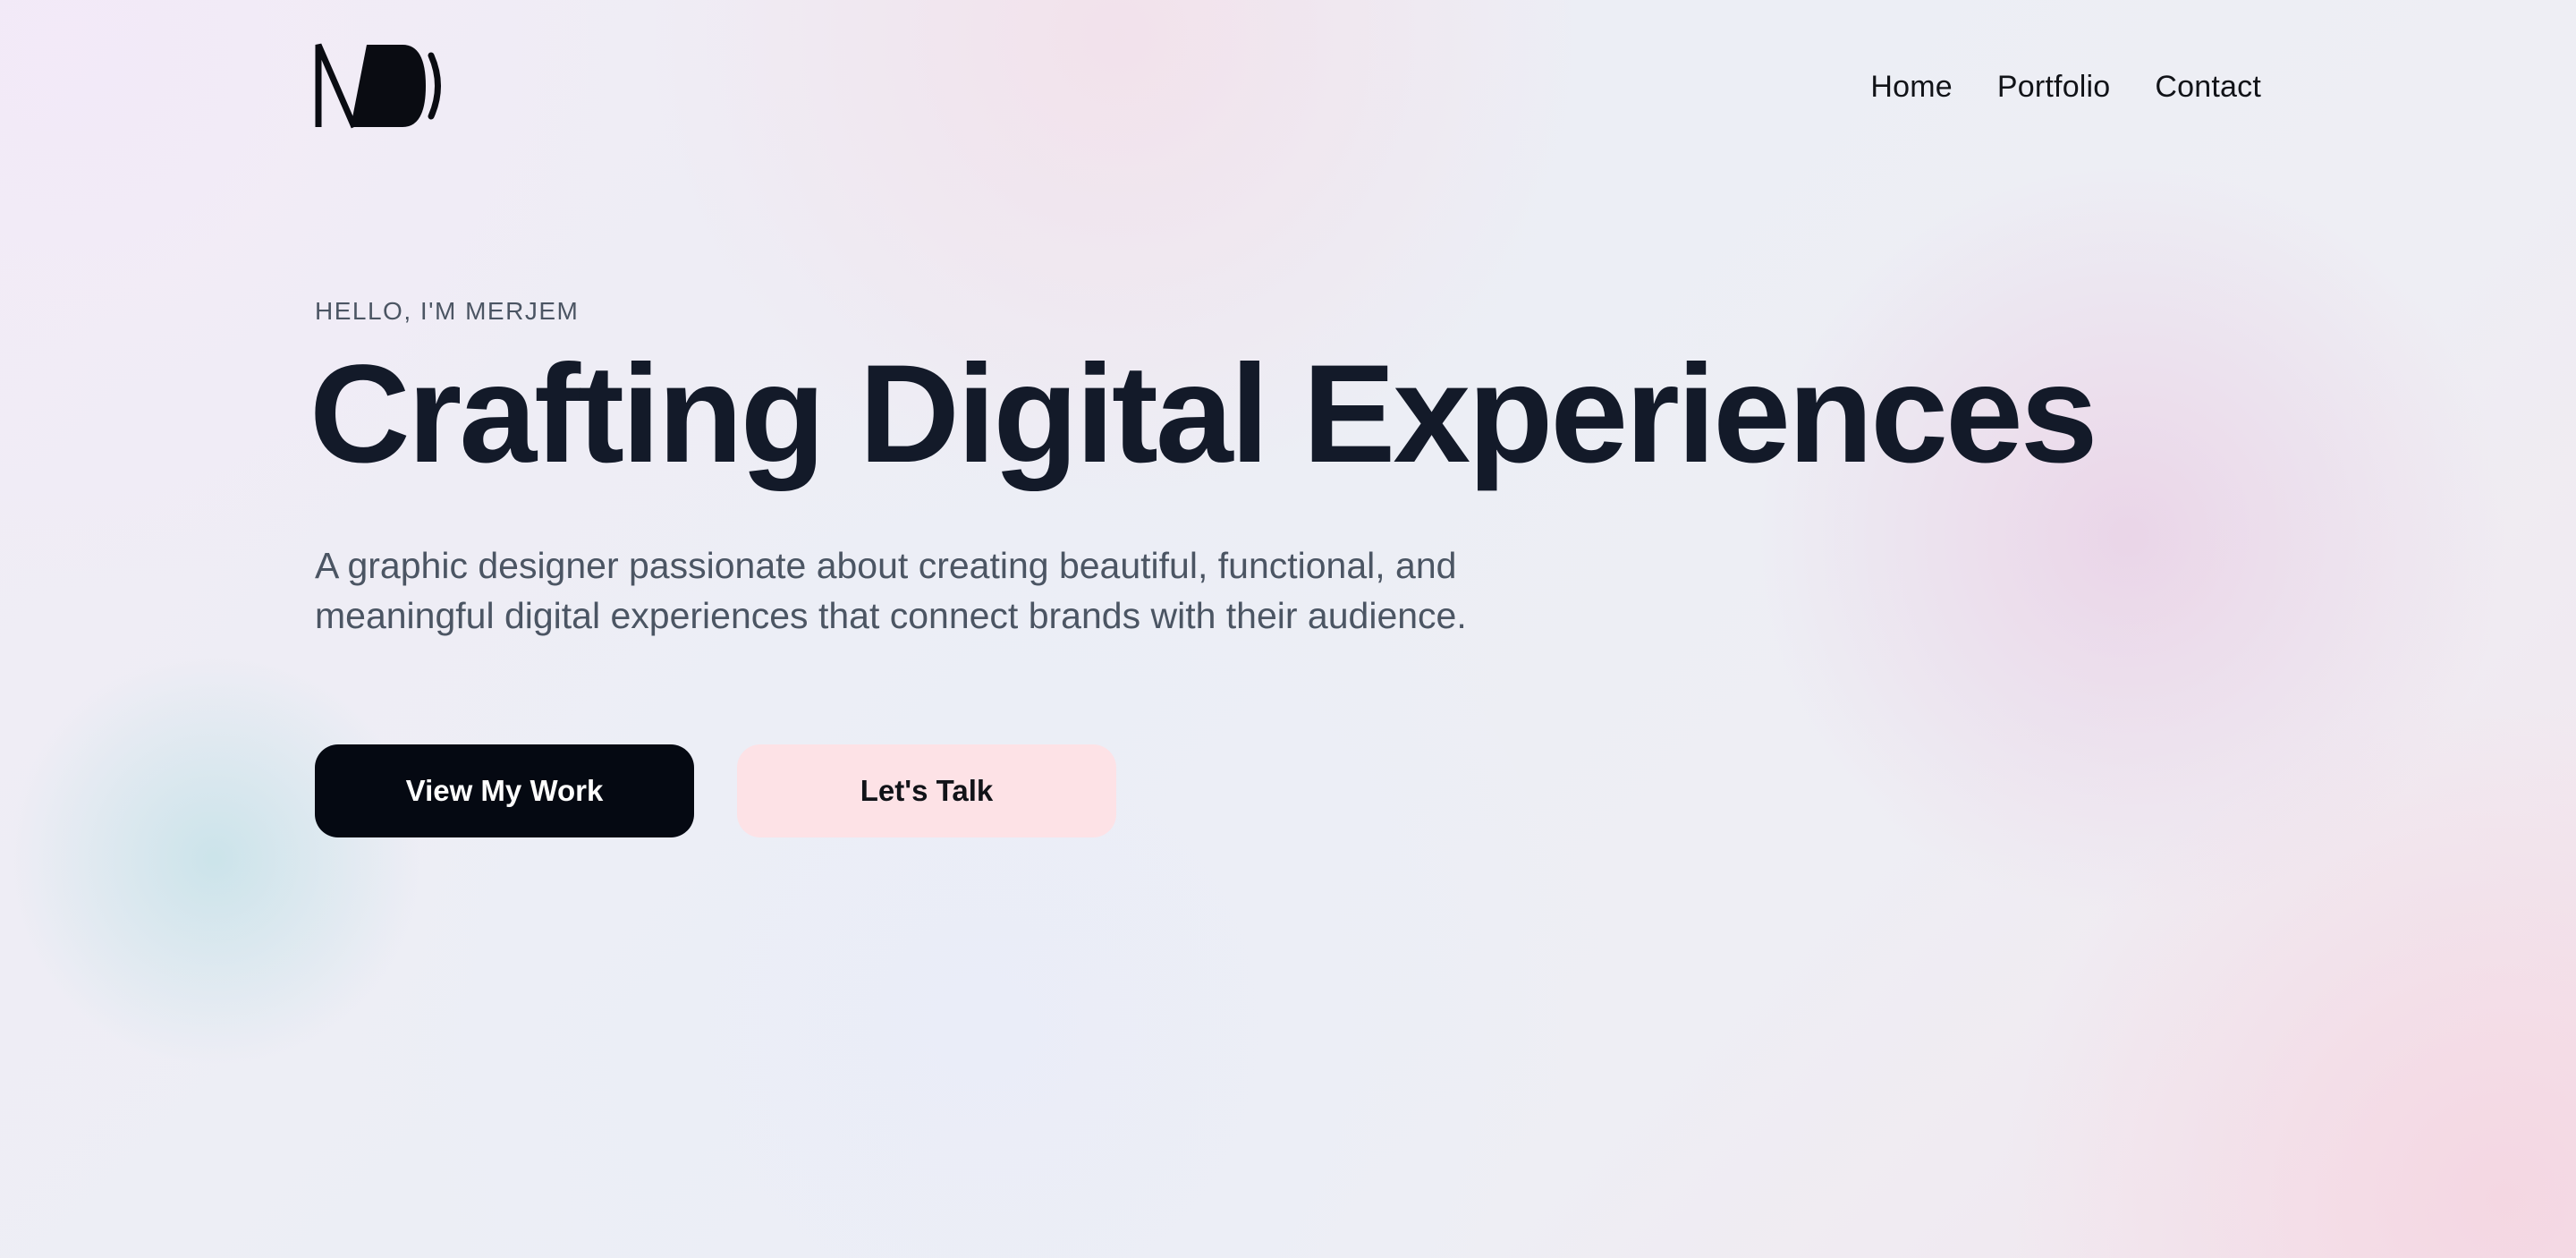 Image resolution: width=2576 pixels, height=1258 pixels. Describe the element at coordinates (381, 86) in the screenshot. I see `md-monogram-logo` at that location.